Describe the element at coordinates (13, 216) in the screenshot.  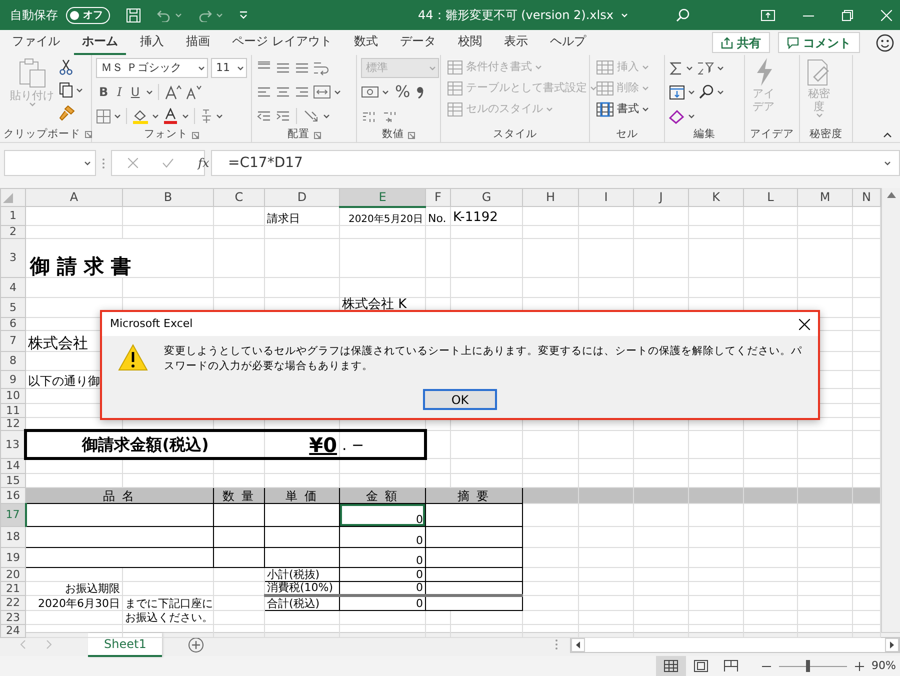
I see `row-header: 1` at that location.